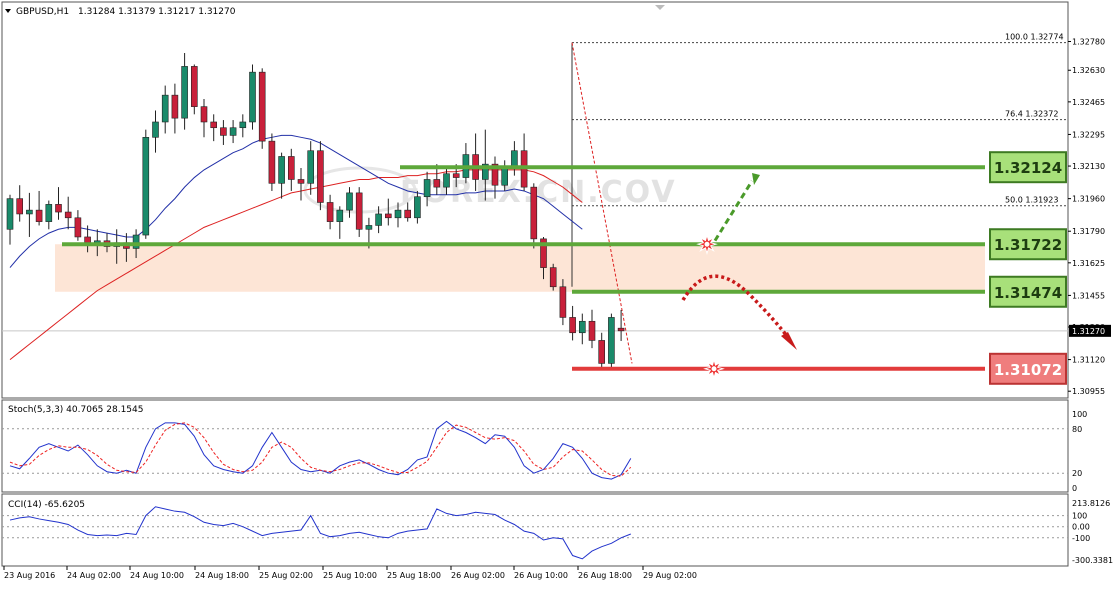 This screenshot has width=1113, height=589. Describe the element at coordinates (1088, 360) in the screenshot. I see `y-tick-label: 1.31120` at that location.